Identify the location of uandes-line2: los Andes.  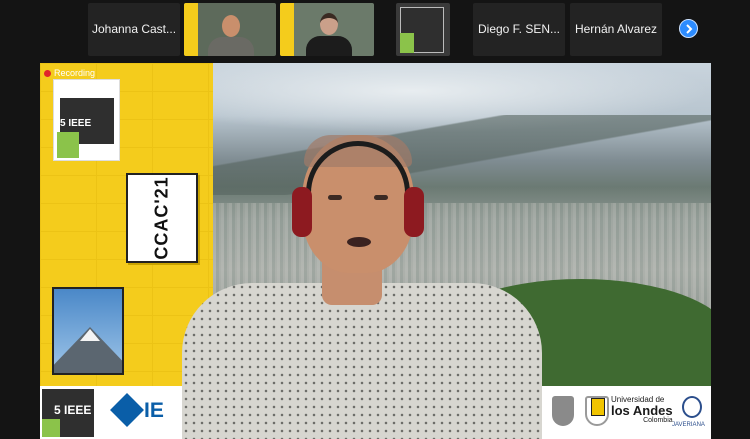
(642, 410).